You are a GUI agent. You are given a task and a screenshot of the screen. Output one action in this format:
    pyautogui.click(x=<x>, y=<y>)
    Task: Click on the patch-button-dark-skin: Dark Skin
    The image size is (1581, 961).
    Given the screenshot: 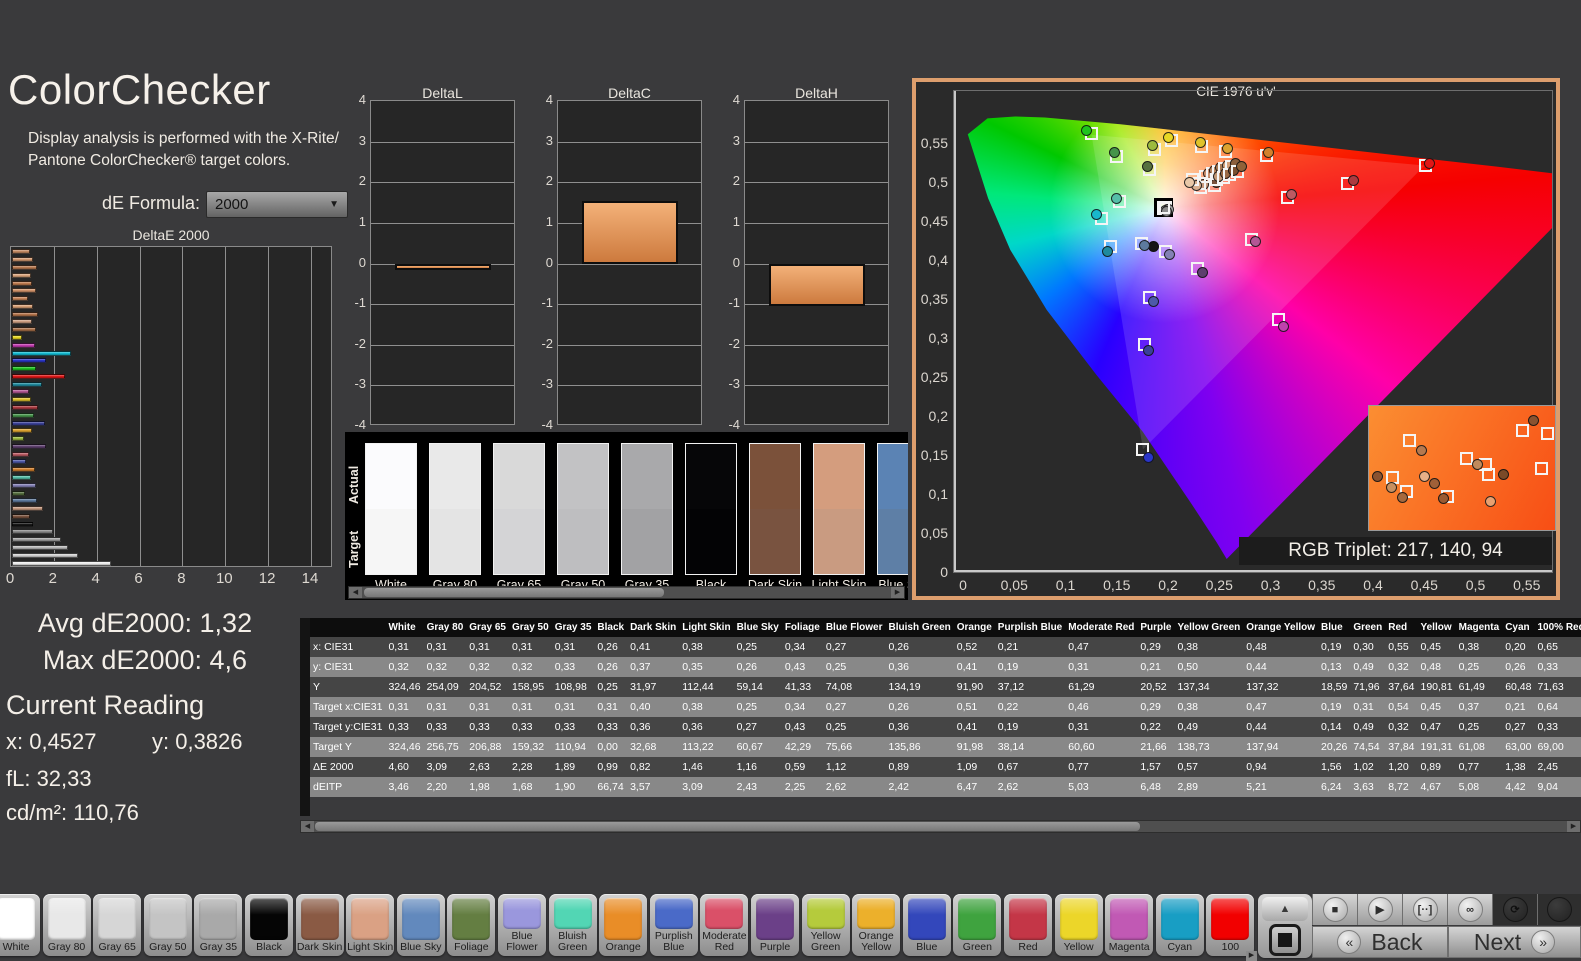 What is the action you would take?
    pyautogui.click(x=319, y=925)
    